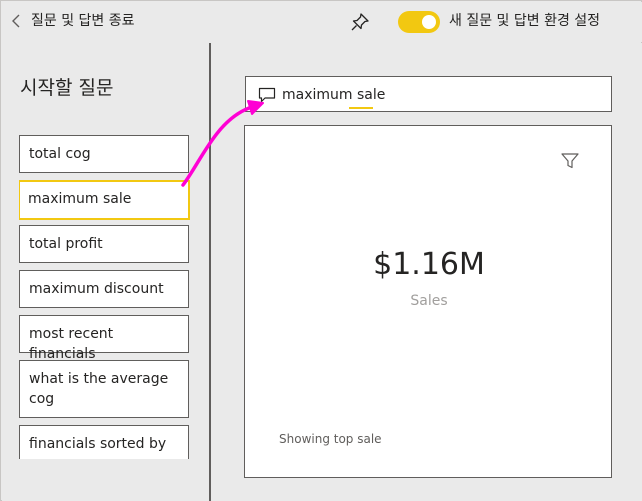 This screenshot has width=642, height=501. Describe the element at coordinates (104, 289) in the screenshot. I see `question-item-maximum-discount: maximum discount` at that location.